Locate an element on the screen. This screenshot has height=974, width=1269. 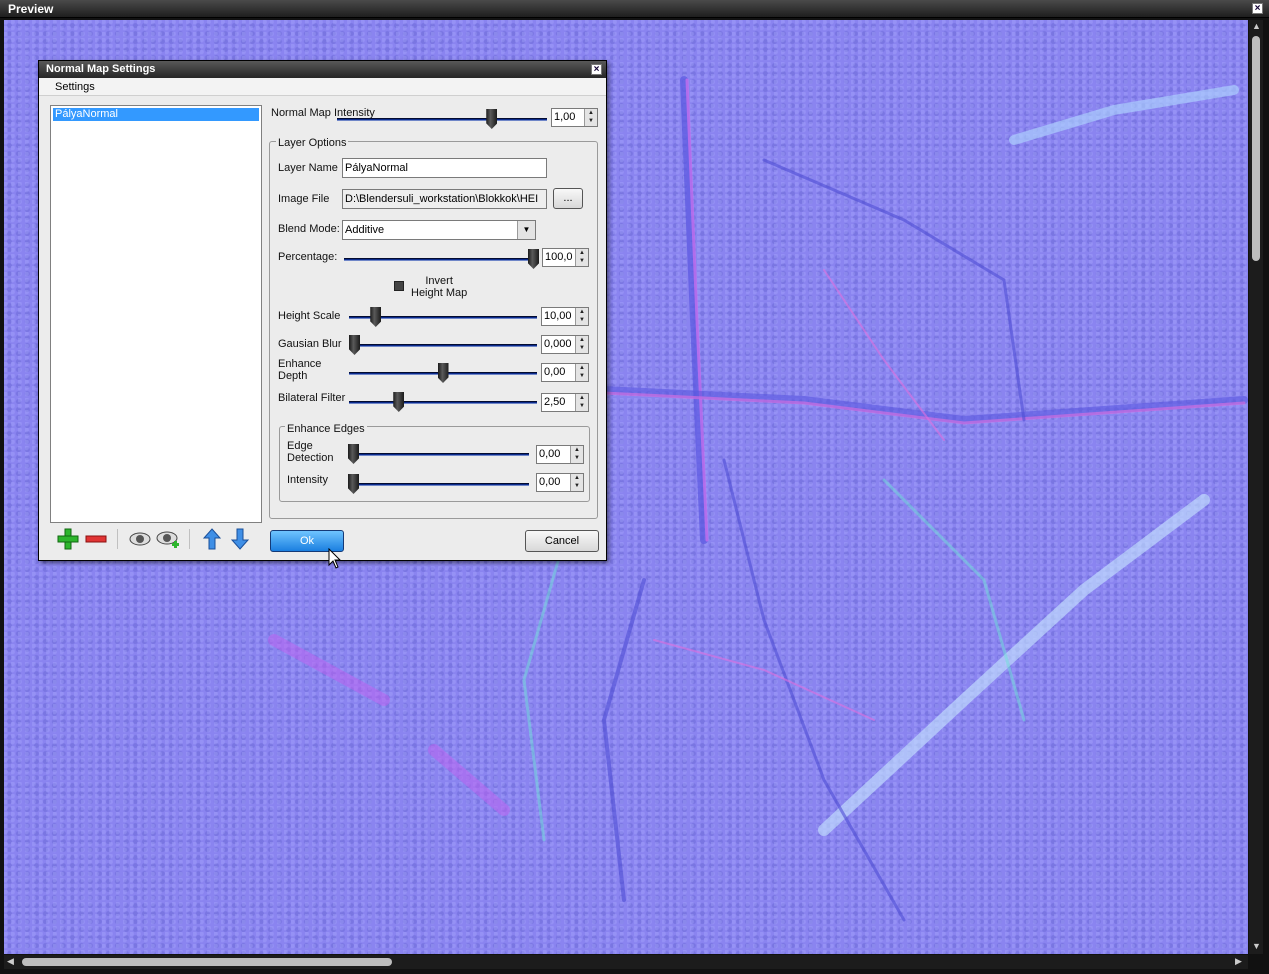
edge-intensity-stepper: 0,00 ▲ ▼ is located at coordinates (560, 482).